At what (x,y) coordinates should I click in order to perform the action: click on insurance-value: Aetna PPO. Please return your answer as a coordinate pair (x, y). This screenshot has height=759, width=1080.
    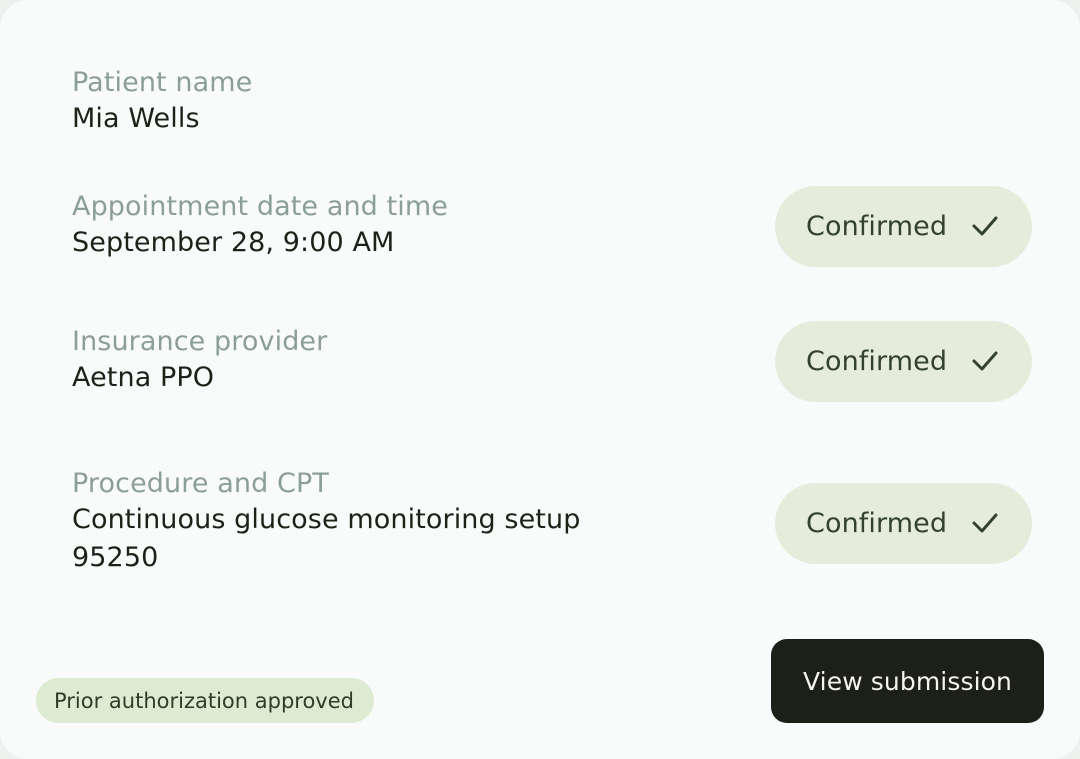
    Looking at the image, I should click on (143, 377).